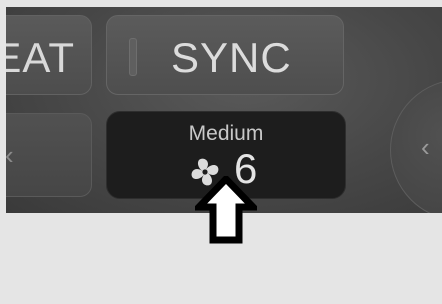 This screenshot has height=304, width=442. What do you see at coordinates (226, 133) in the screenshot?
I see `fan-mode-label: Medium` at bounding box center [226, 133].